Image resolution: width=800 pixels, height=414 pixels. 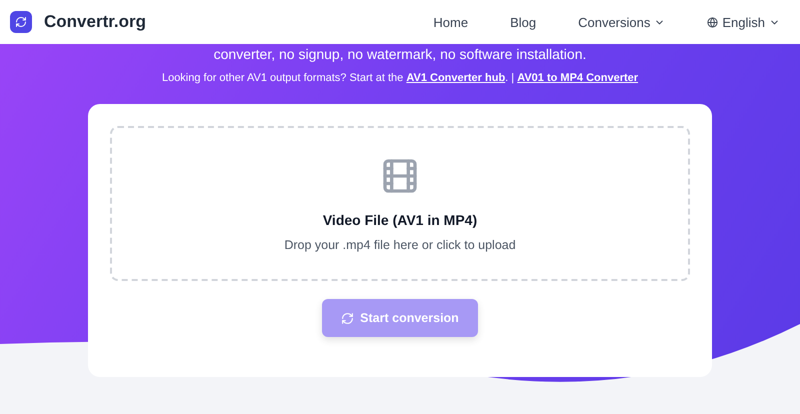 I want to click on upload-hint: Drop your .mp4 file here or click to upload, so click(x=400, y=245).